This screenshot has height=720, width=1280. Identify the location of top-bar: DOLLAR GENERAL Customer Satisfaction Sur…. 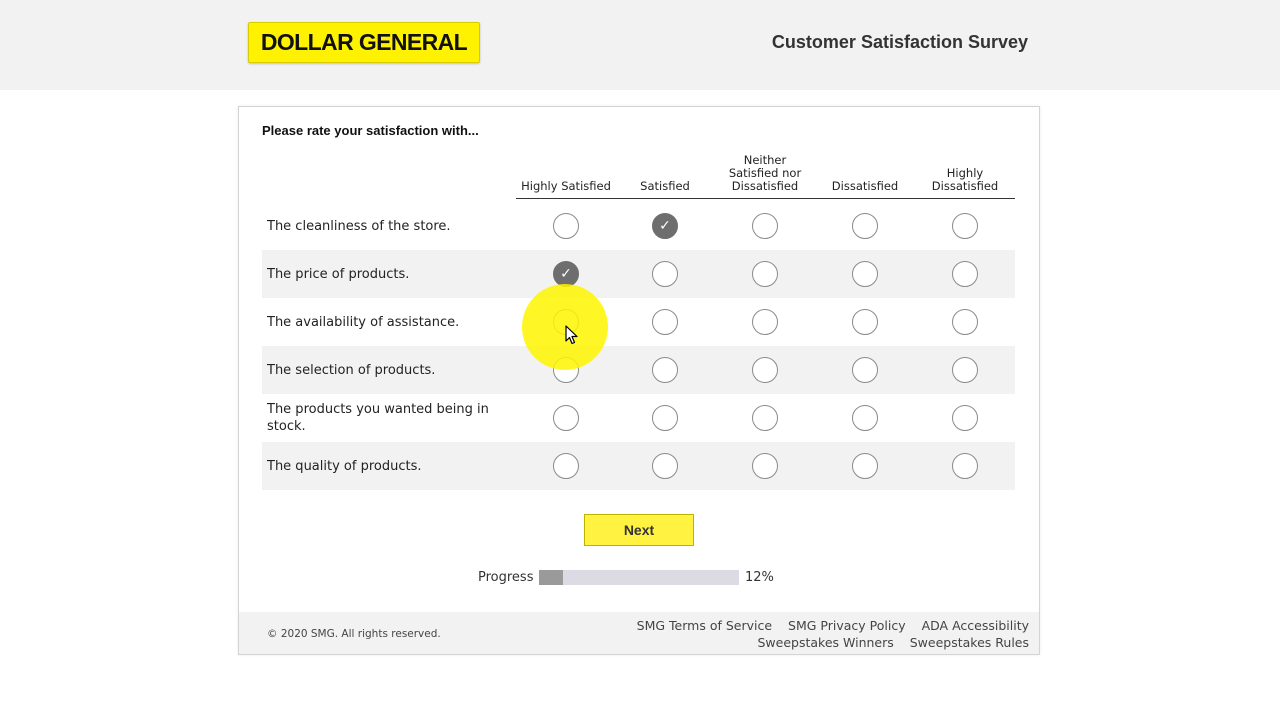
(640, 45).